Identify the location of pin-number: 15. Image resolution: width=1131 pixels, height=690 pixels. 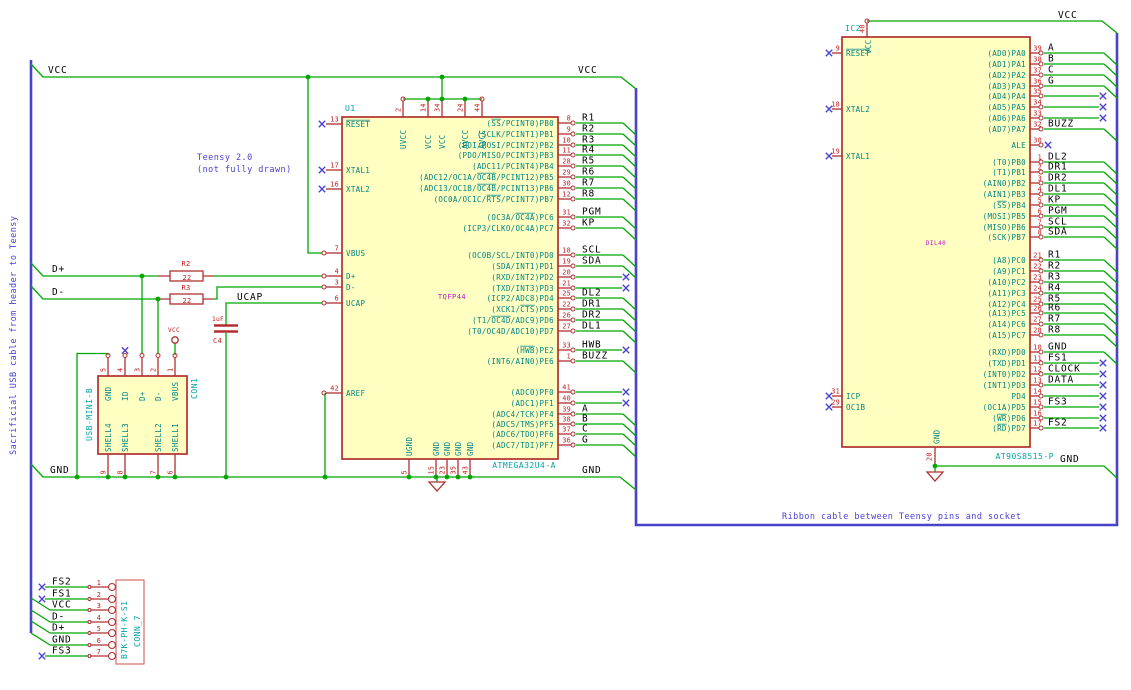
(1037, 403).